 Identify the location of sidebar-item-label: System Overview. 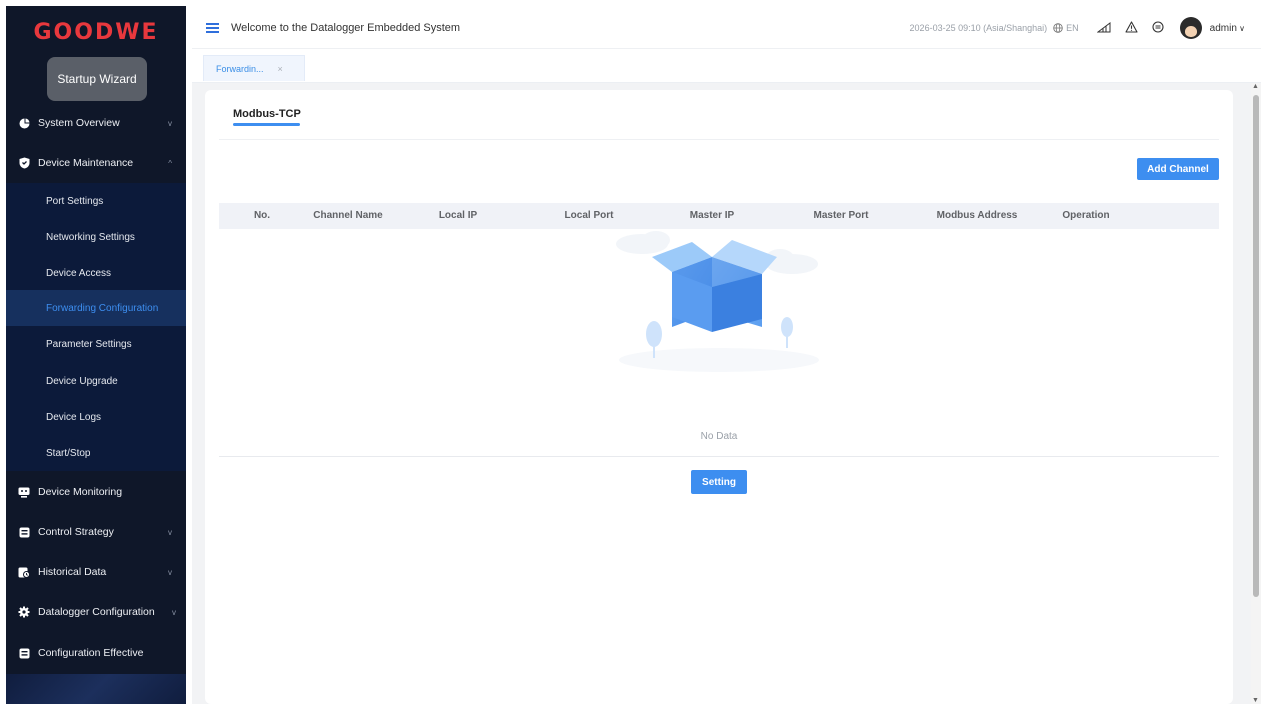
(79, 123).